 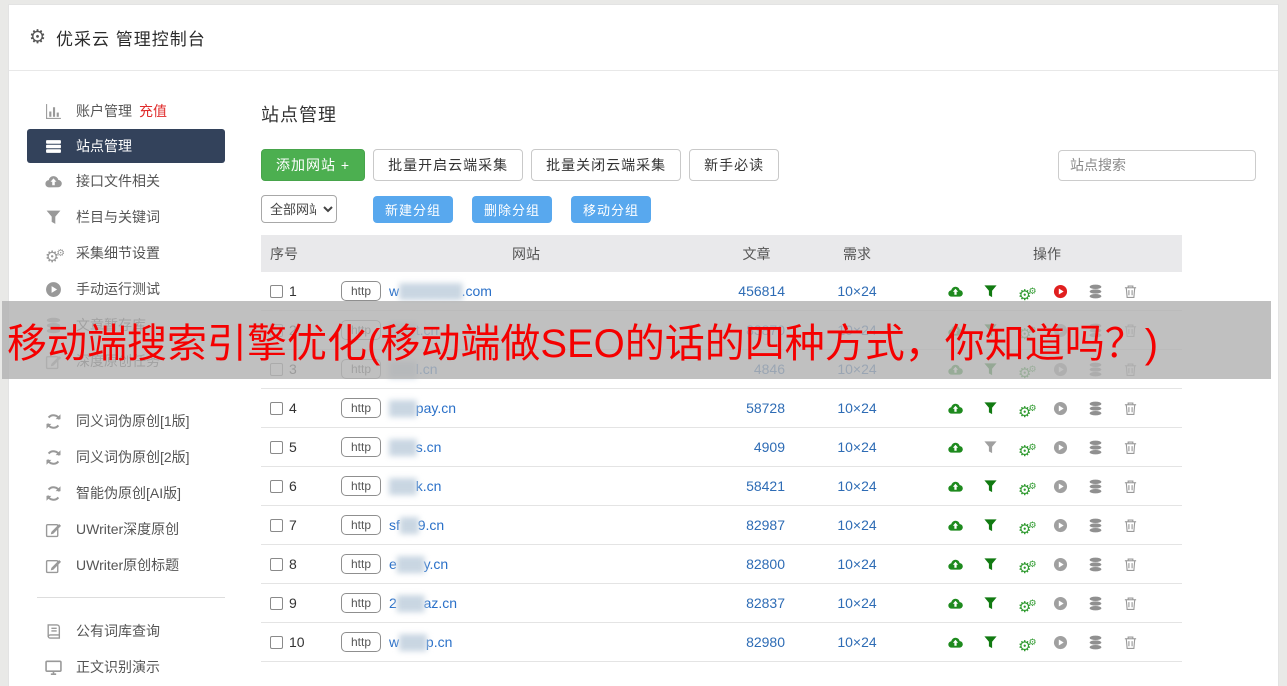 I want to click on page-title: 站点管理, so click(x=299, y=115).